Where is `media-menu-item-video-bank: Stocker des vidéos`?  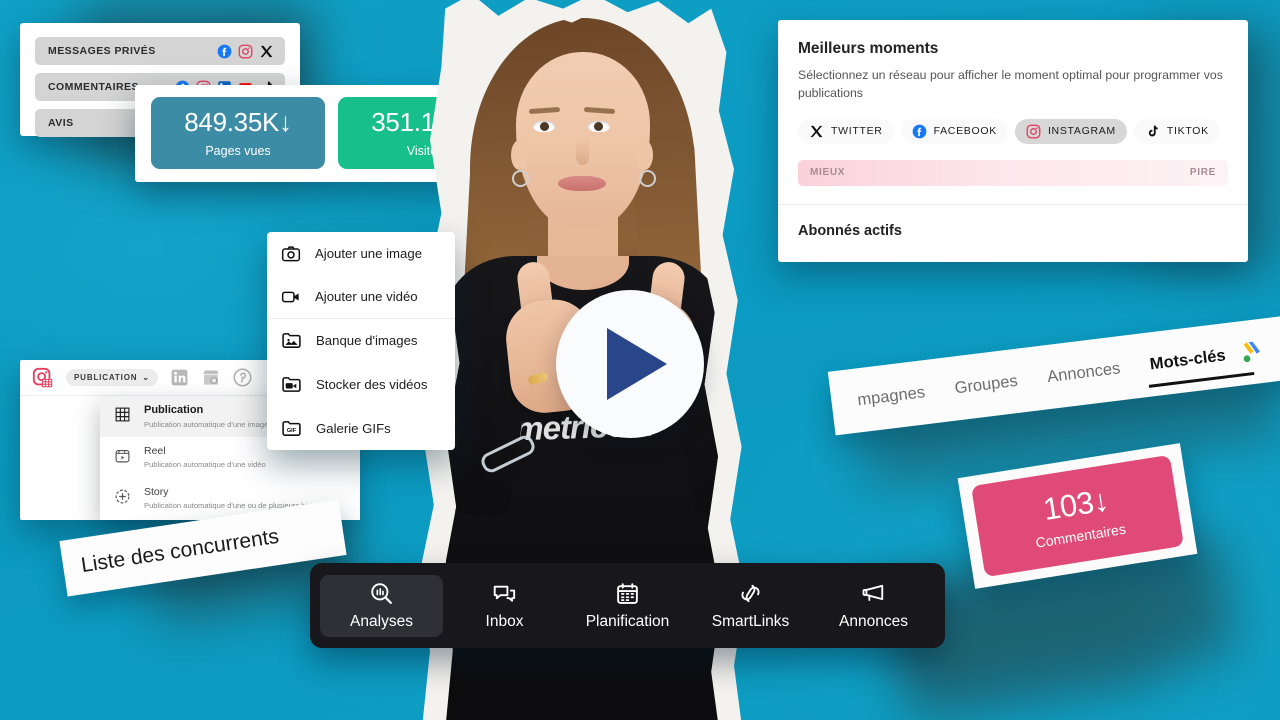
media-menu-item-video-bank: Stocker des vidéos is located at coordinates (361, 385).